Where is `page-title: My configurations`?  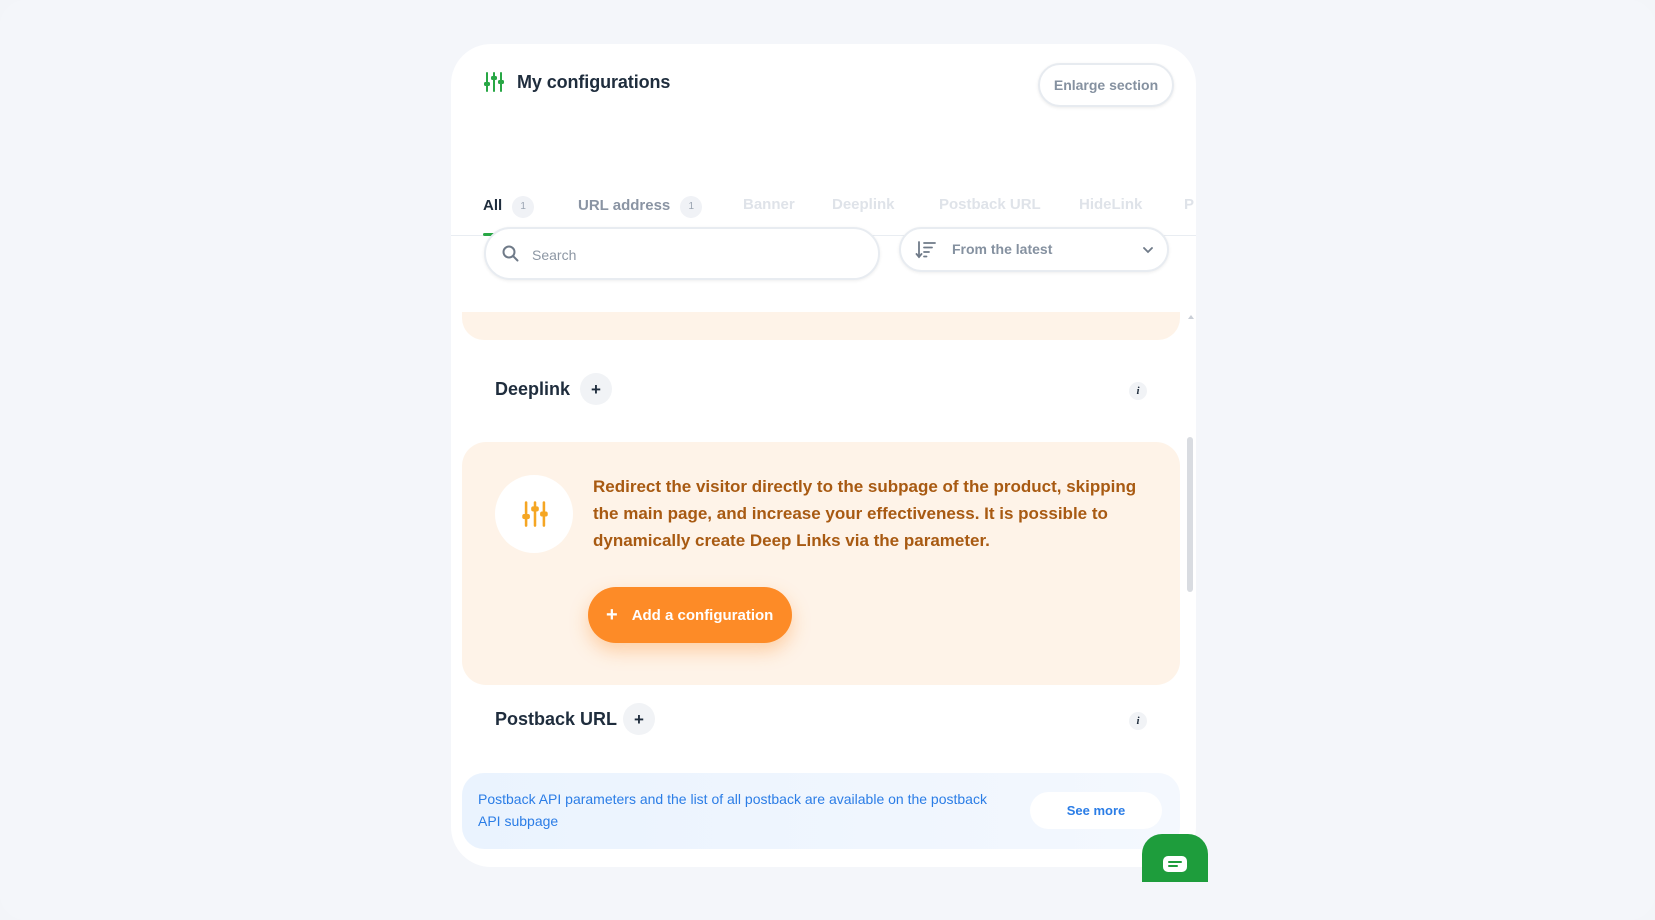 page-title: My configurations is located at coordinates (594, 82).